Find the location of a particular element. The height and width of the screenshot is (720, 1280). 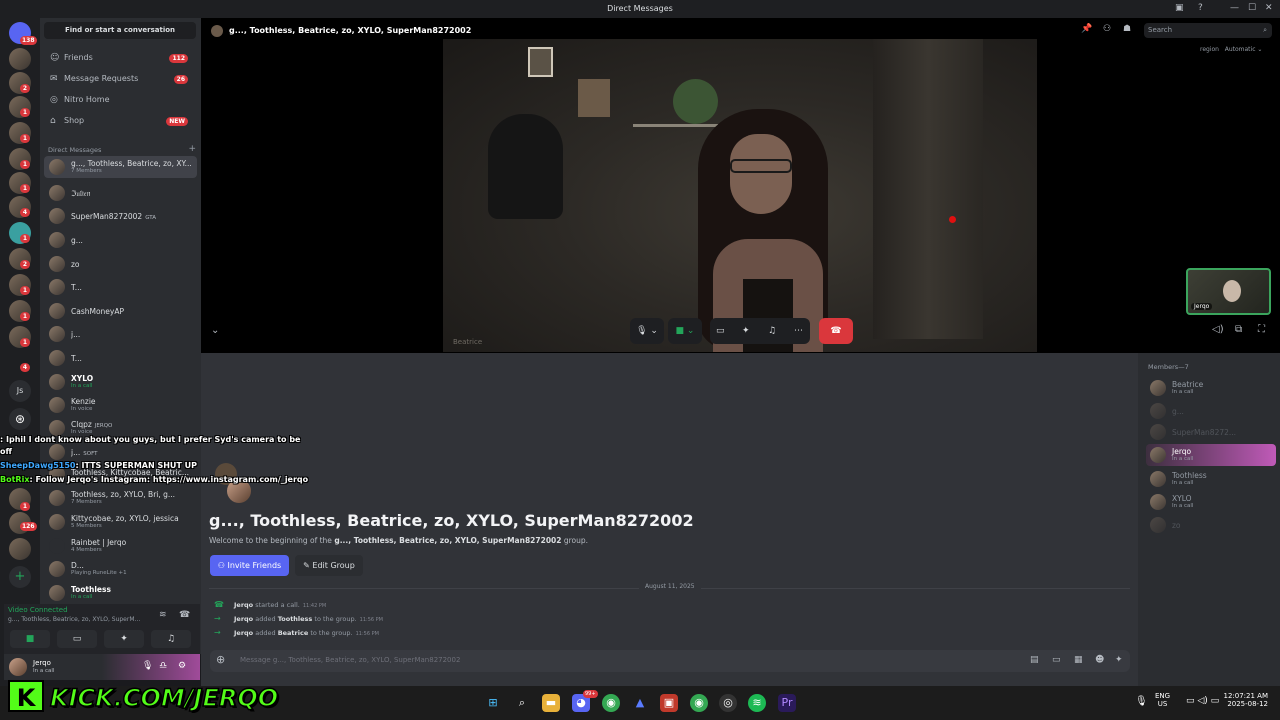

create-dm-plus-icon: + is located at coordinates (192, 149).